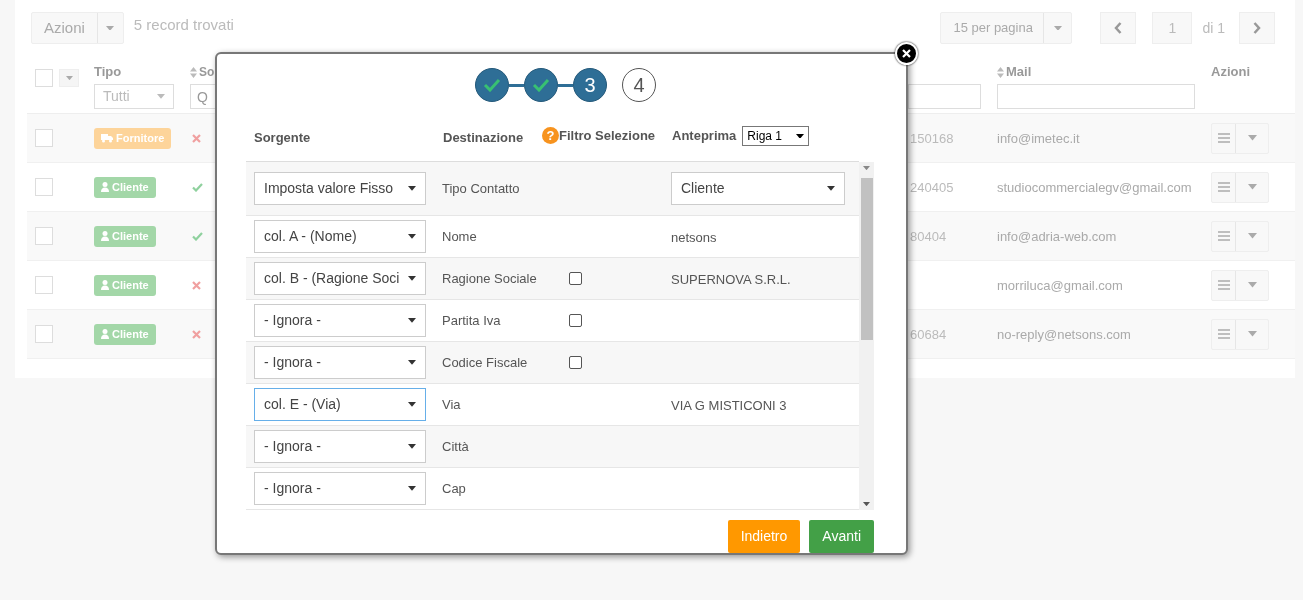  I want to click on mail-cell: no-reply@netsons.com, so click(1064, 334).